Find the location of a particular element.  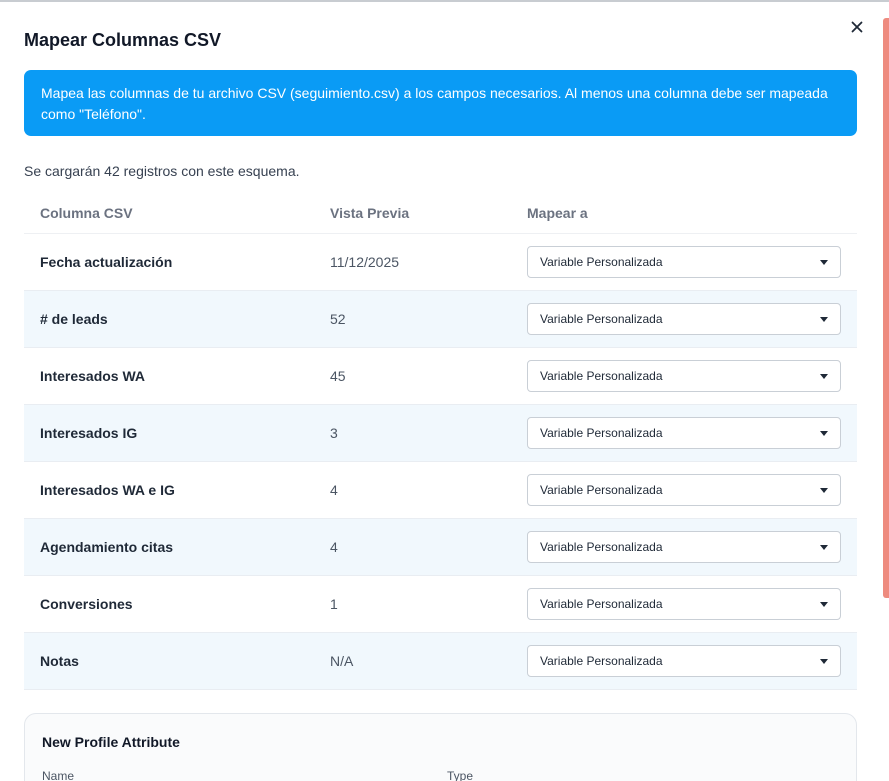

table-row: Notas N/A Variable Personalizada is located at coordinates (440, 661).